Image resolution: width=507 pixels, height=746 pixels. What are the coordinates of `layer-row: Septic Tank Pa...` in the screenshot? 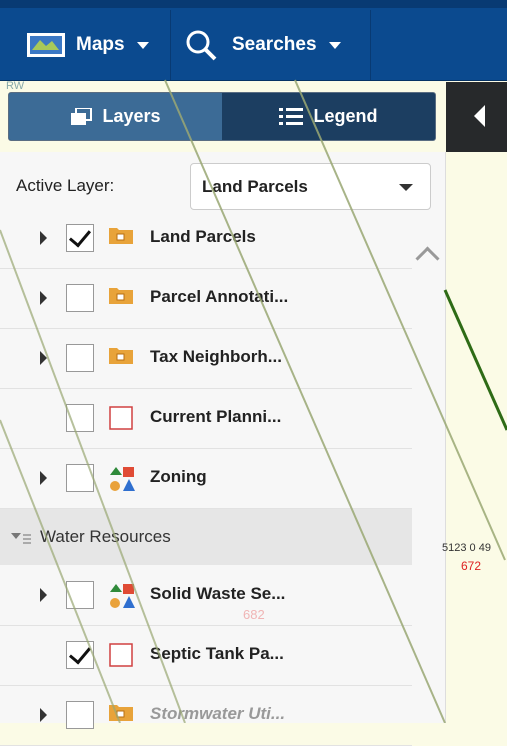 It's located at (206, 655).